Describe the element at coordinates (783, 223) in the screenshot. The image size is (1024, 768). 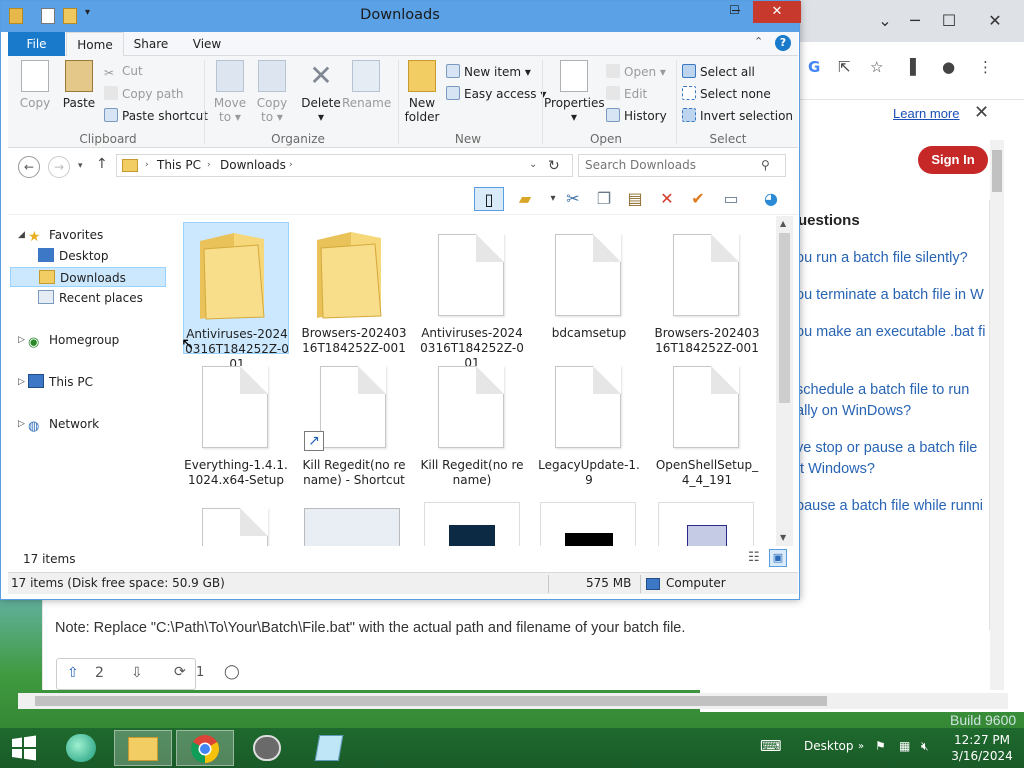
I see `scroll-up-icon: ▲` at that location.